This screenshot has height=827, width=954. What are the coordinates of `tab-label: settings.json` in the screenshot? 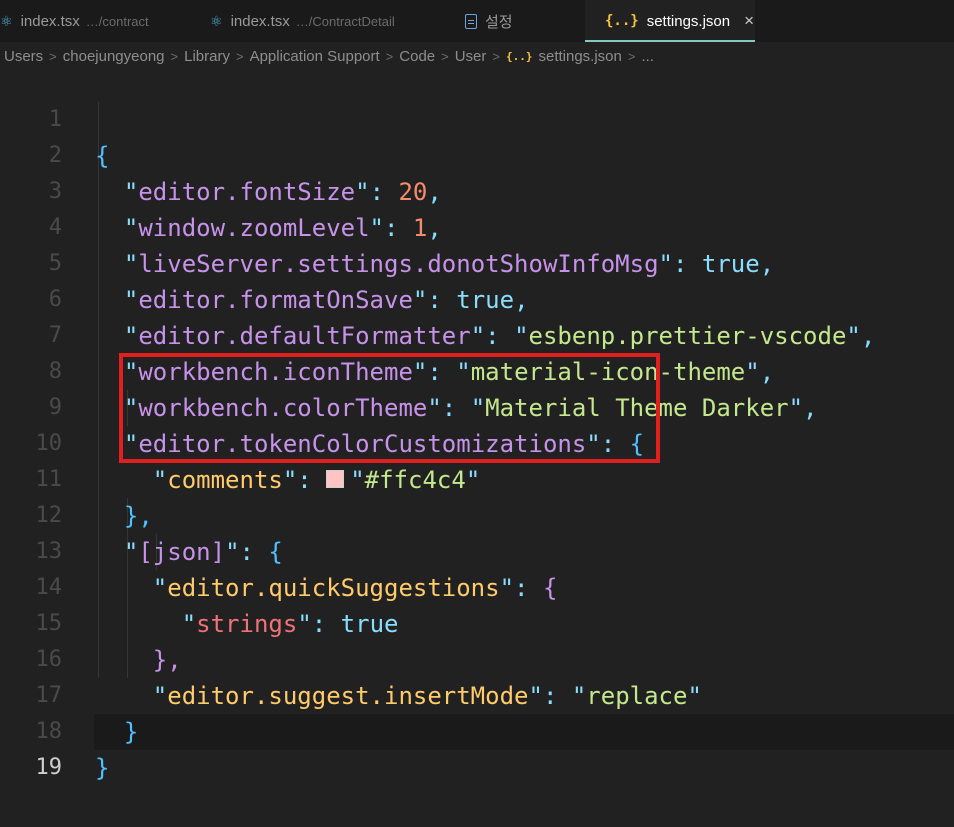 It's located at (688, 21).